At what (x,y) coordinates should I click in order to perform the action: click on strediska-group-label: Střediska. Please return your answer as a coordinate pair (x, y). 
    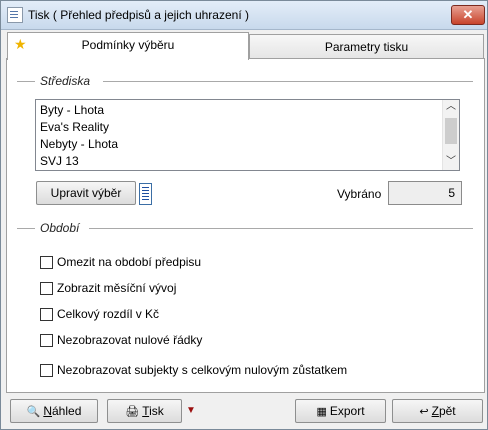
    Looking at the image, I should click on (65, 81).